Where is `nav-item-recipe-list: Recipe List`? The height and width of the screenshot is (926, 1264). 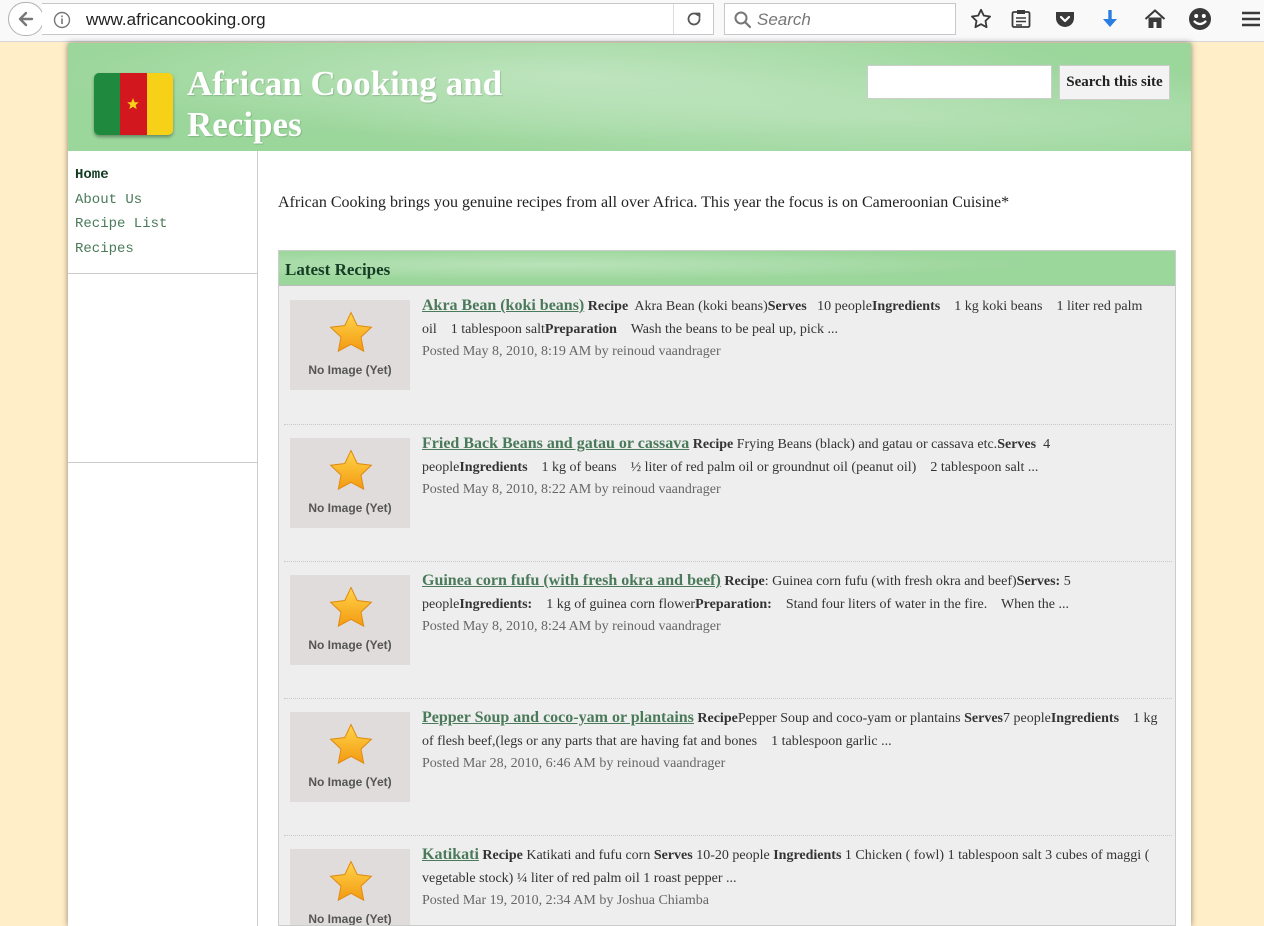
nav-item-recipe-list: Recipe List is located at coordinates (166, 228).